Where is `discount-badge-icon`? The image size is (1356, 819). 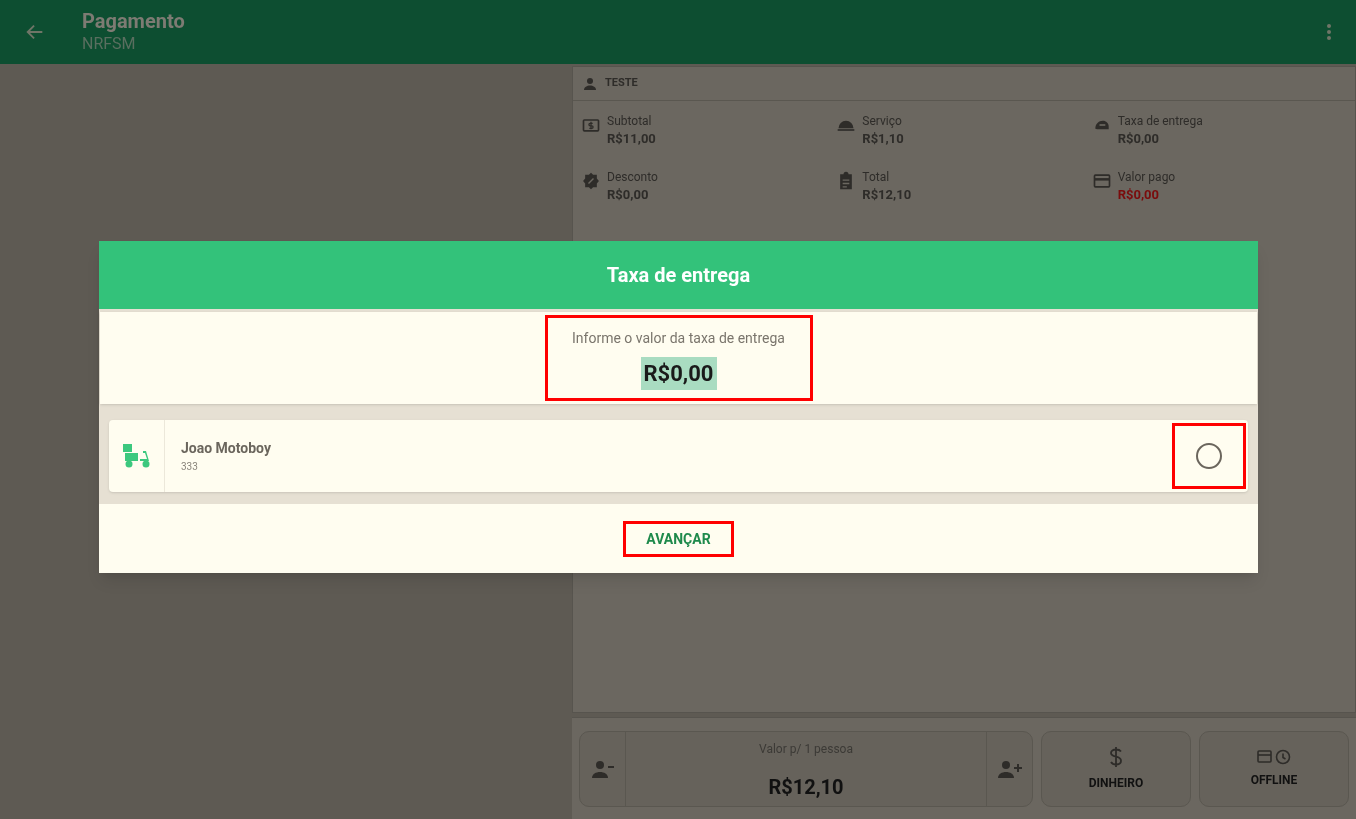 discount-badge-icon is located at coordinates (591, 181).